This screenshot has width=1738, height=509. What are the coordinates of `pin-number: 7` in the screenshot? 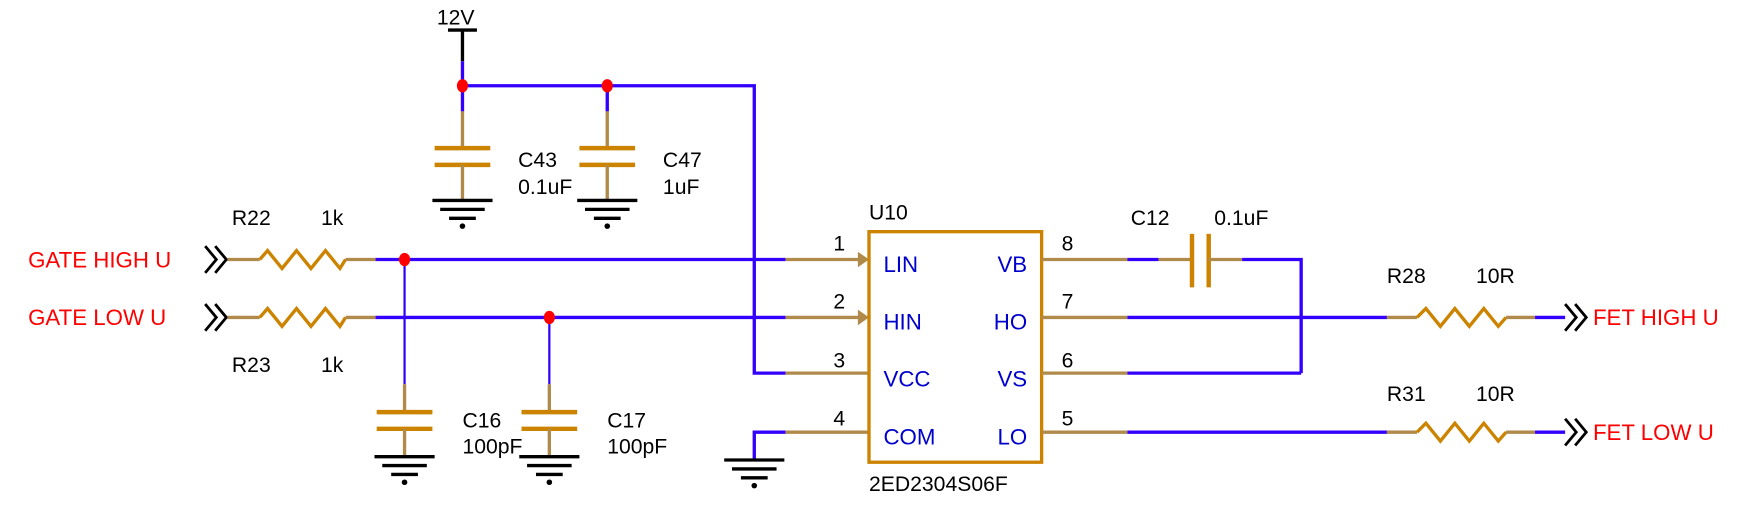 It's located at (1068, 302).